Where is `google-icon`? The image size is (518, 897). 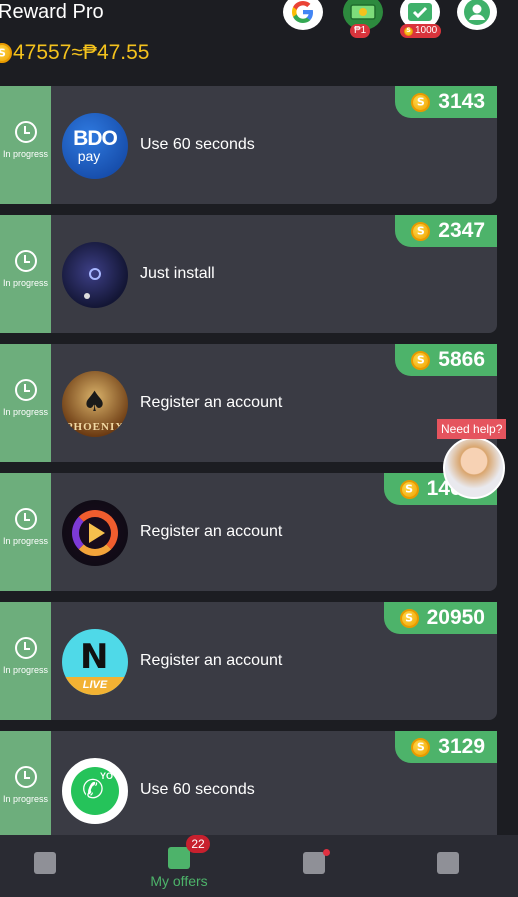 google-icon is located at coordinates (303, 15).